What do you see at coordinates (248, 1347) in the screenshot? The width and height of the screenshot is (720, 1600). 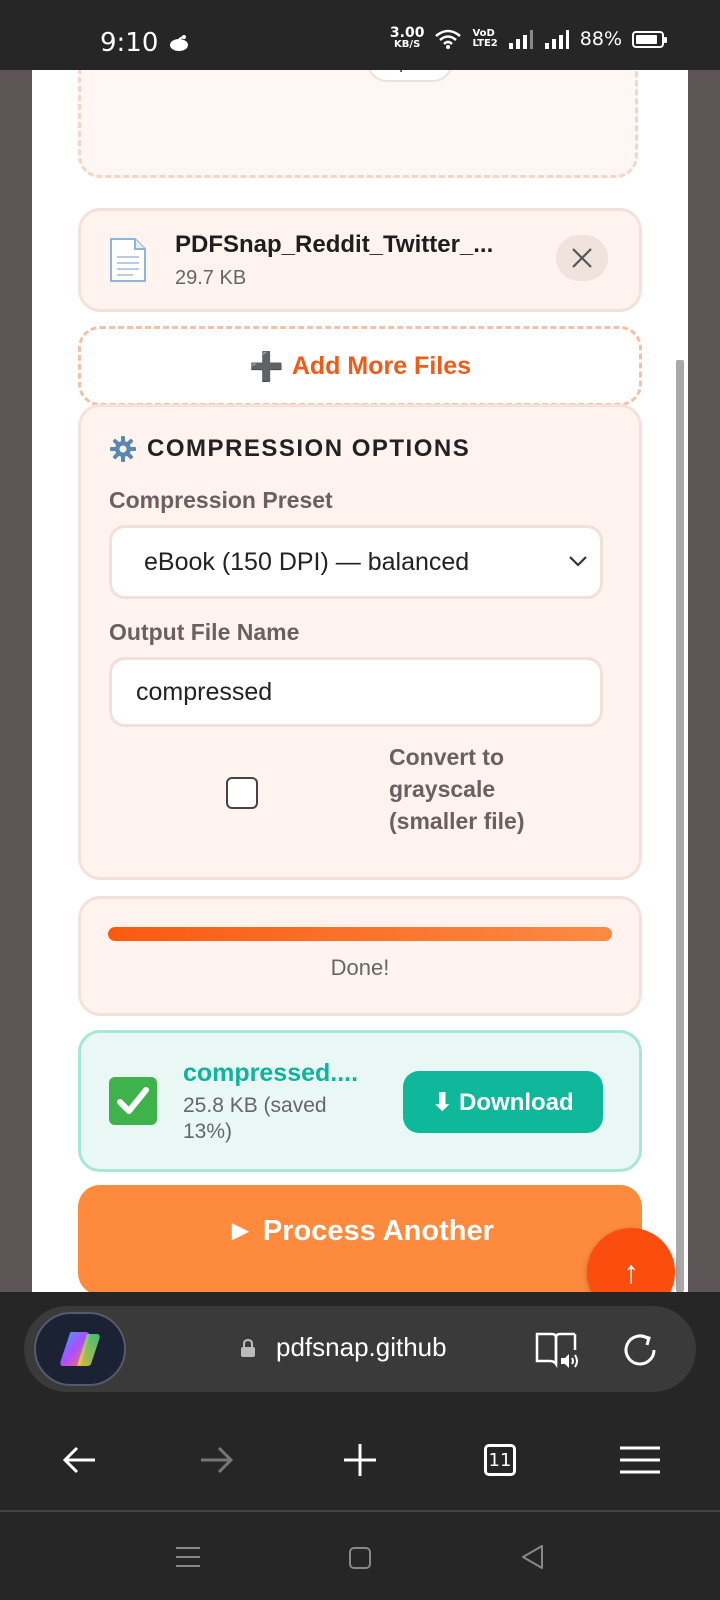 I see `lock-icon` at bounding box center [248, 1347].